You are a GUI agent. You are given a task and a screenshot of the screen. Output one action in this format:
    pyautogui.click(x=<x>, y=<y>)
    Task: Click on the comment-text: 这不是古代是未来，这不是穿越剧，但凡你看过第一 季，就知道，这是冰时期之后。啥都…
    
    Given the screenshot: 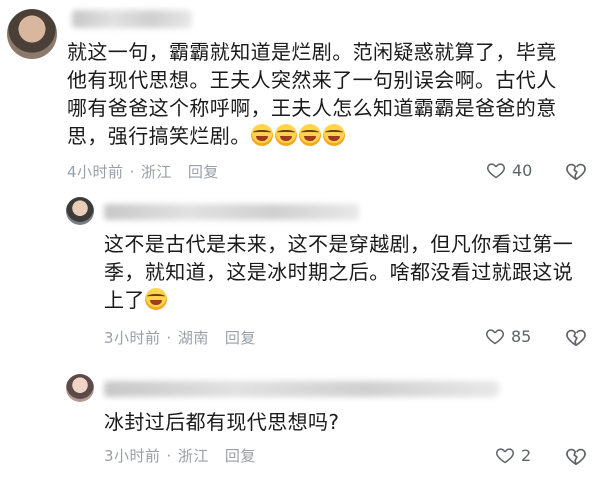 What is the action you would take?
    pyautogui.click(x=339, y=272)
    